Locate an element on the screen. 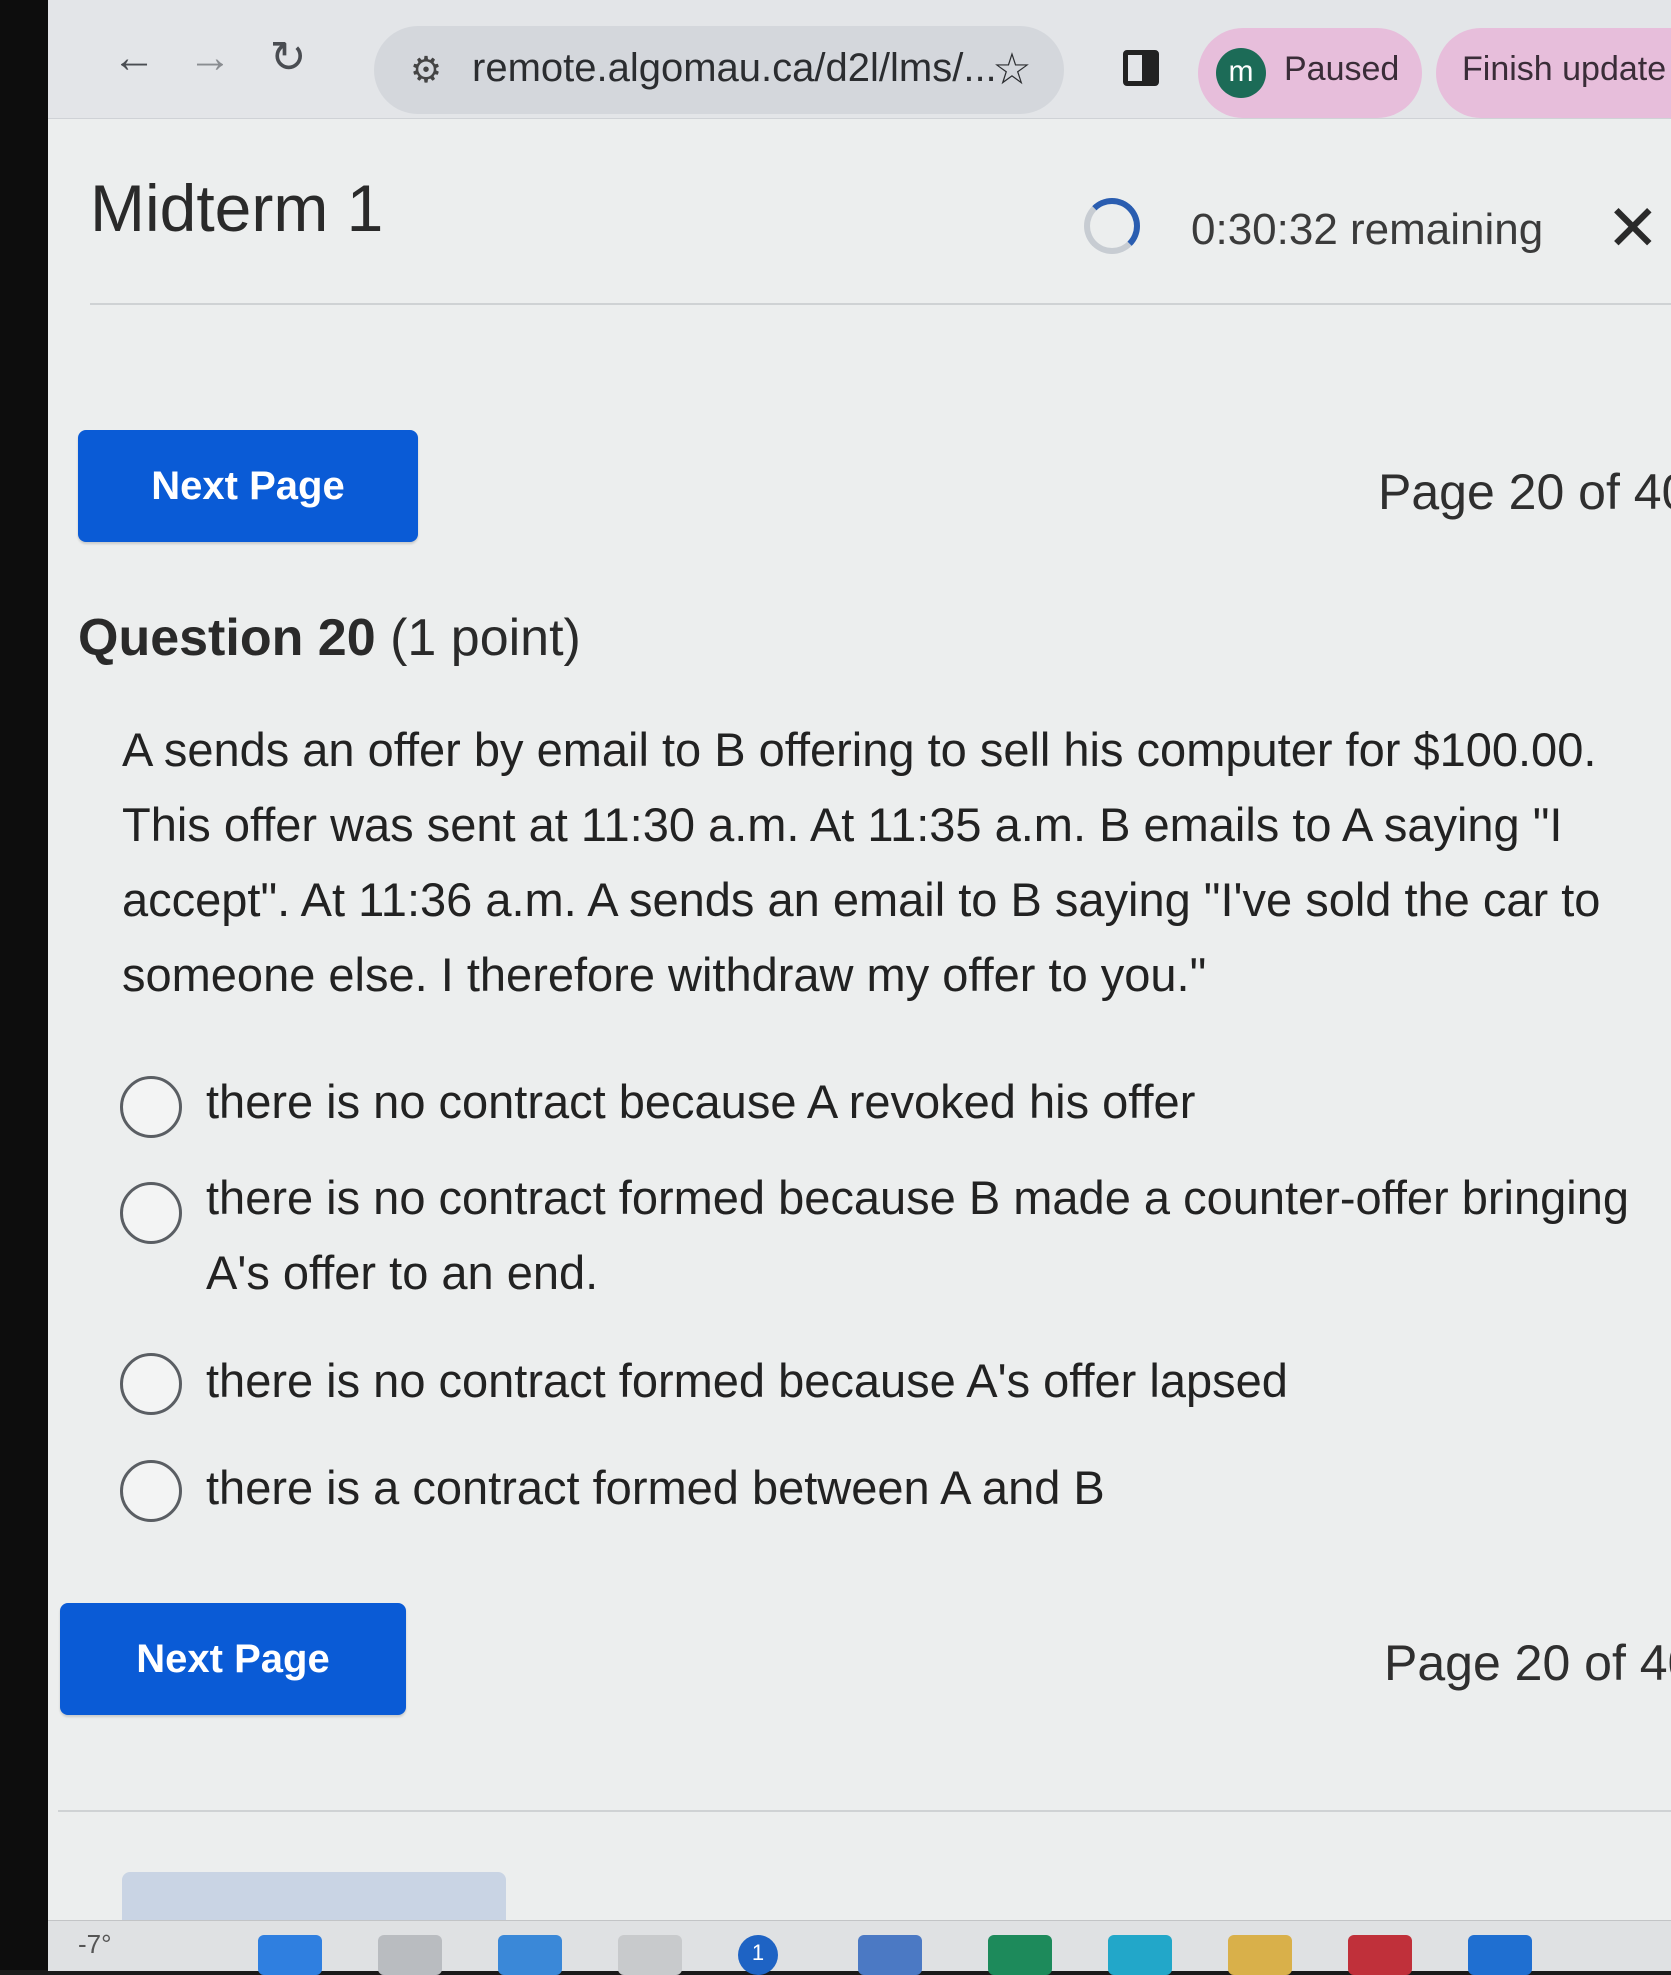 The height and width of the screenshot is (1975, 1671). taskbar: -7° 1 is located at coordinates (859, 1947).